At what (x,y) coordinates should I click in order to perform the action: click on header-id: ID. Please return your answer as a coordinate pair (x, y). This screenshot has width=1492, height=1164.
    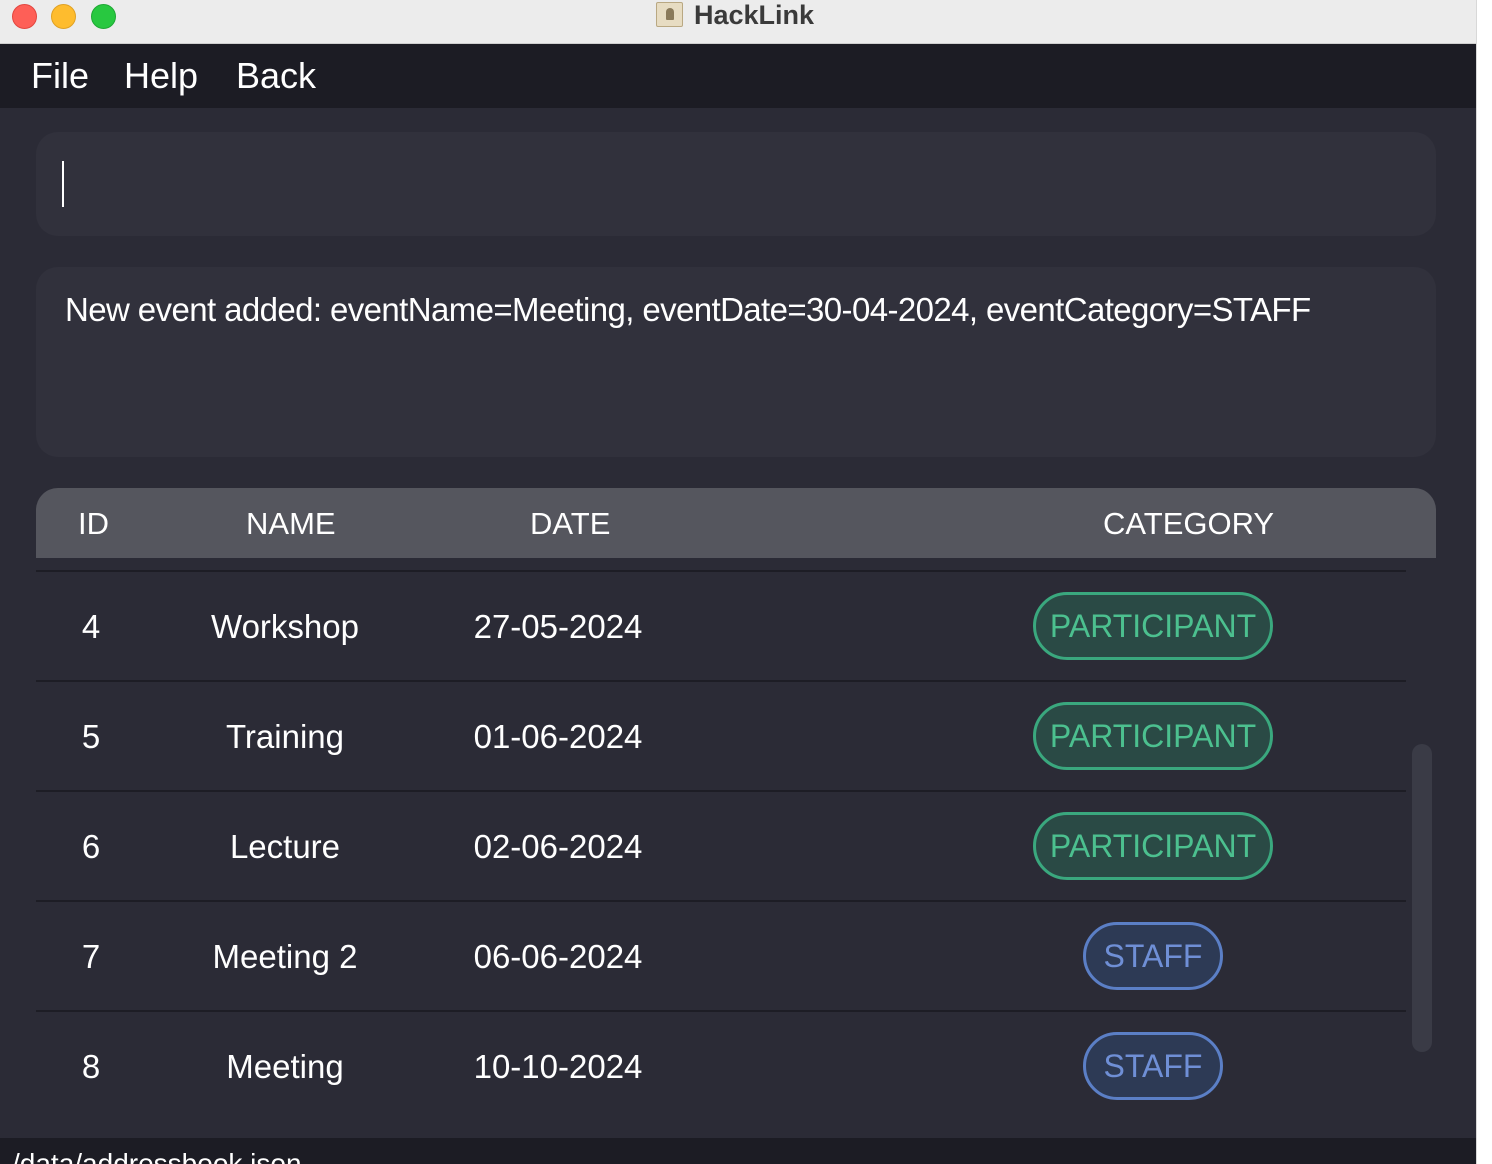
    Looking at the image, I should click on (93, 523).